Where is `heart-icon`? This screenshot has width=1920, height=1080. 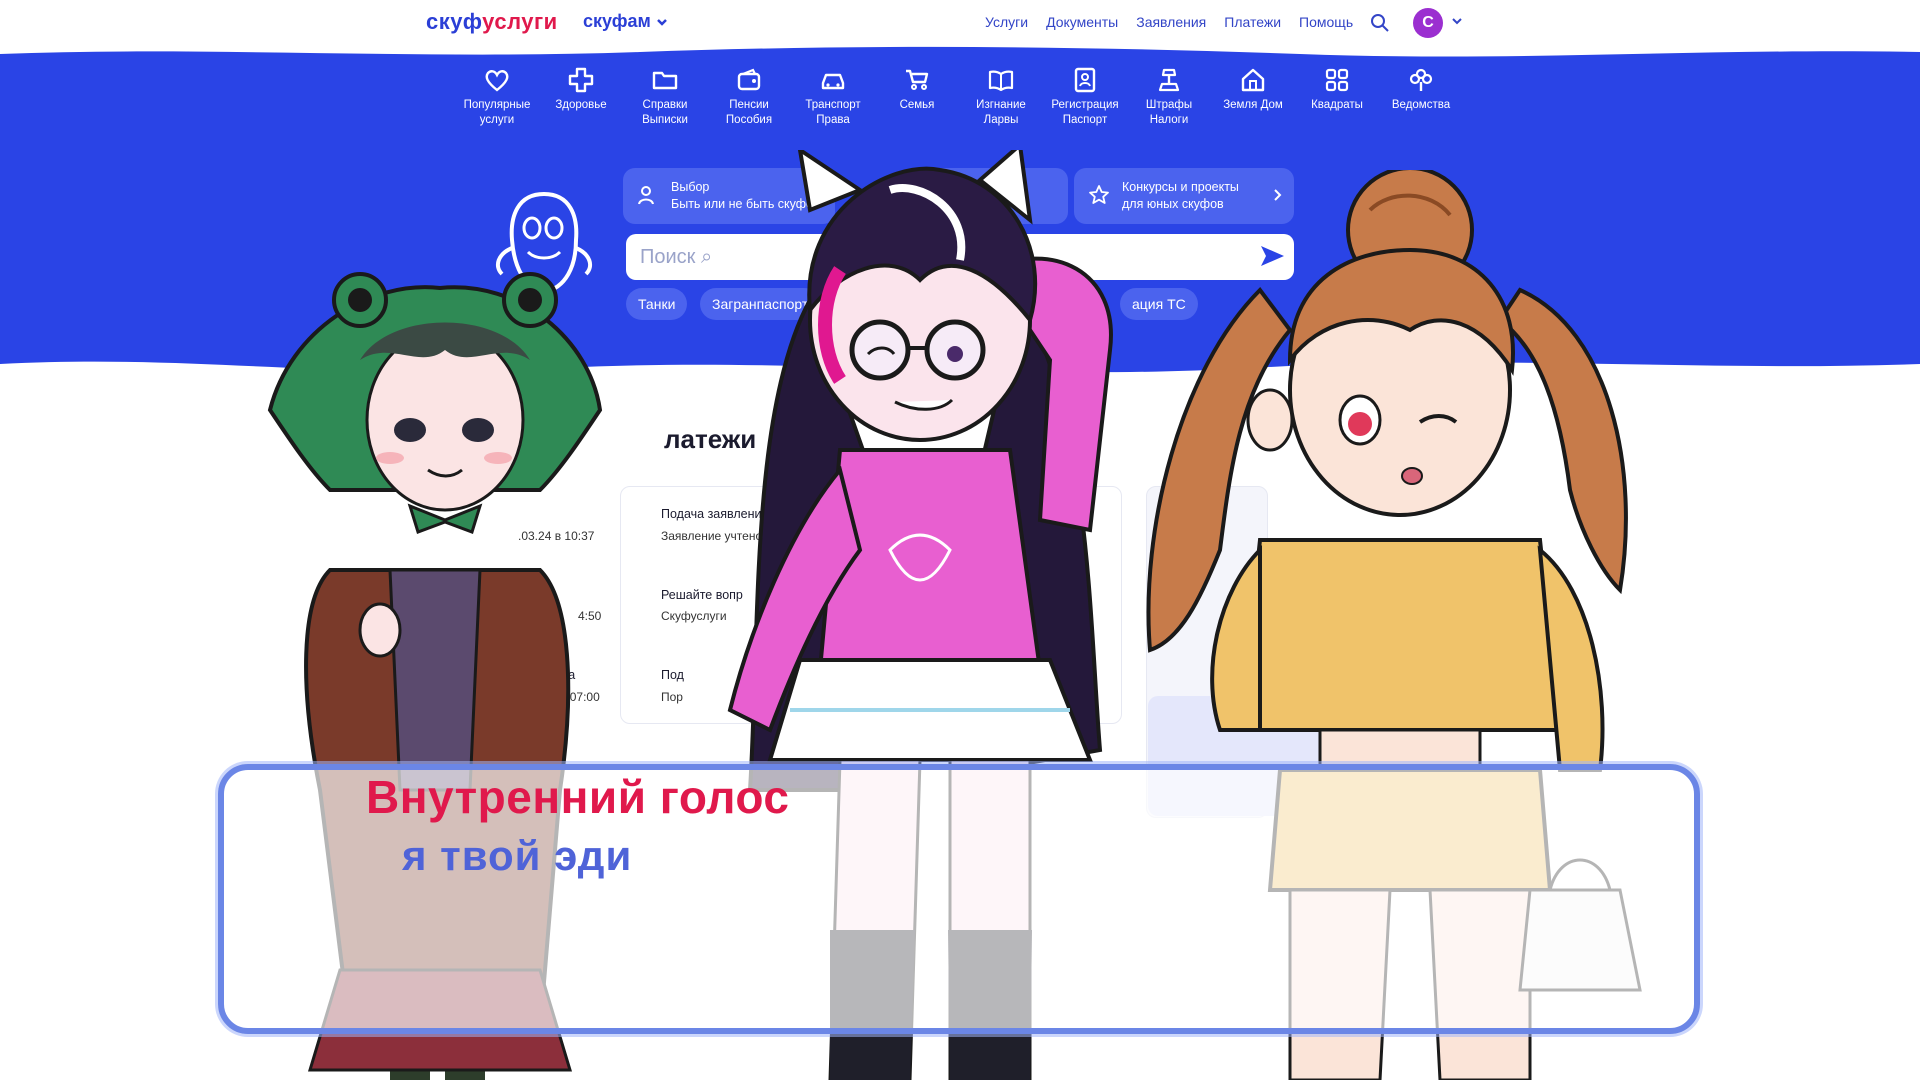
heart-icon is located at coordinates (497, 81).